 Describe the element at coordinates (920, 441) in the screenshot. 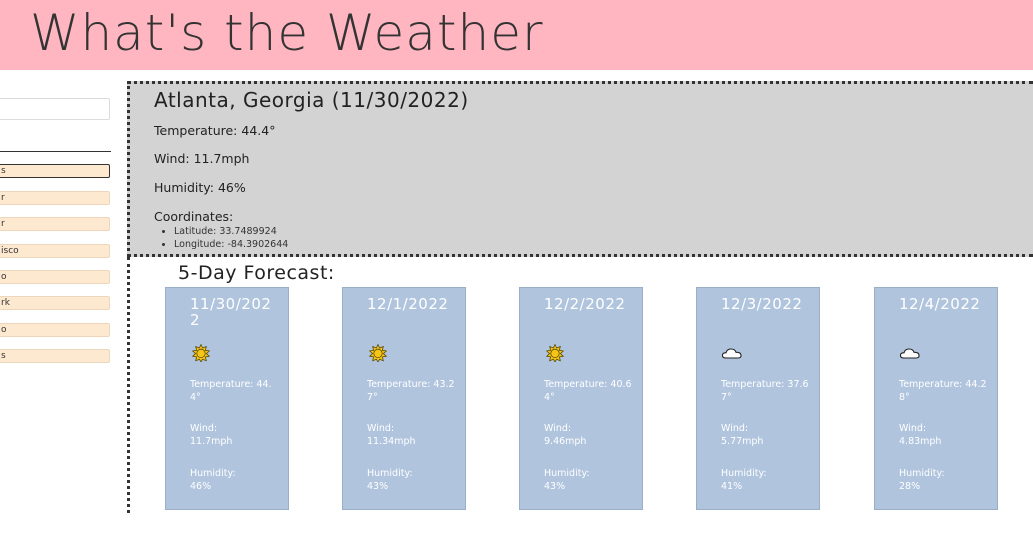

I see `forecast-wind: 4.83mph` at that location.